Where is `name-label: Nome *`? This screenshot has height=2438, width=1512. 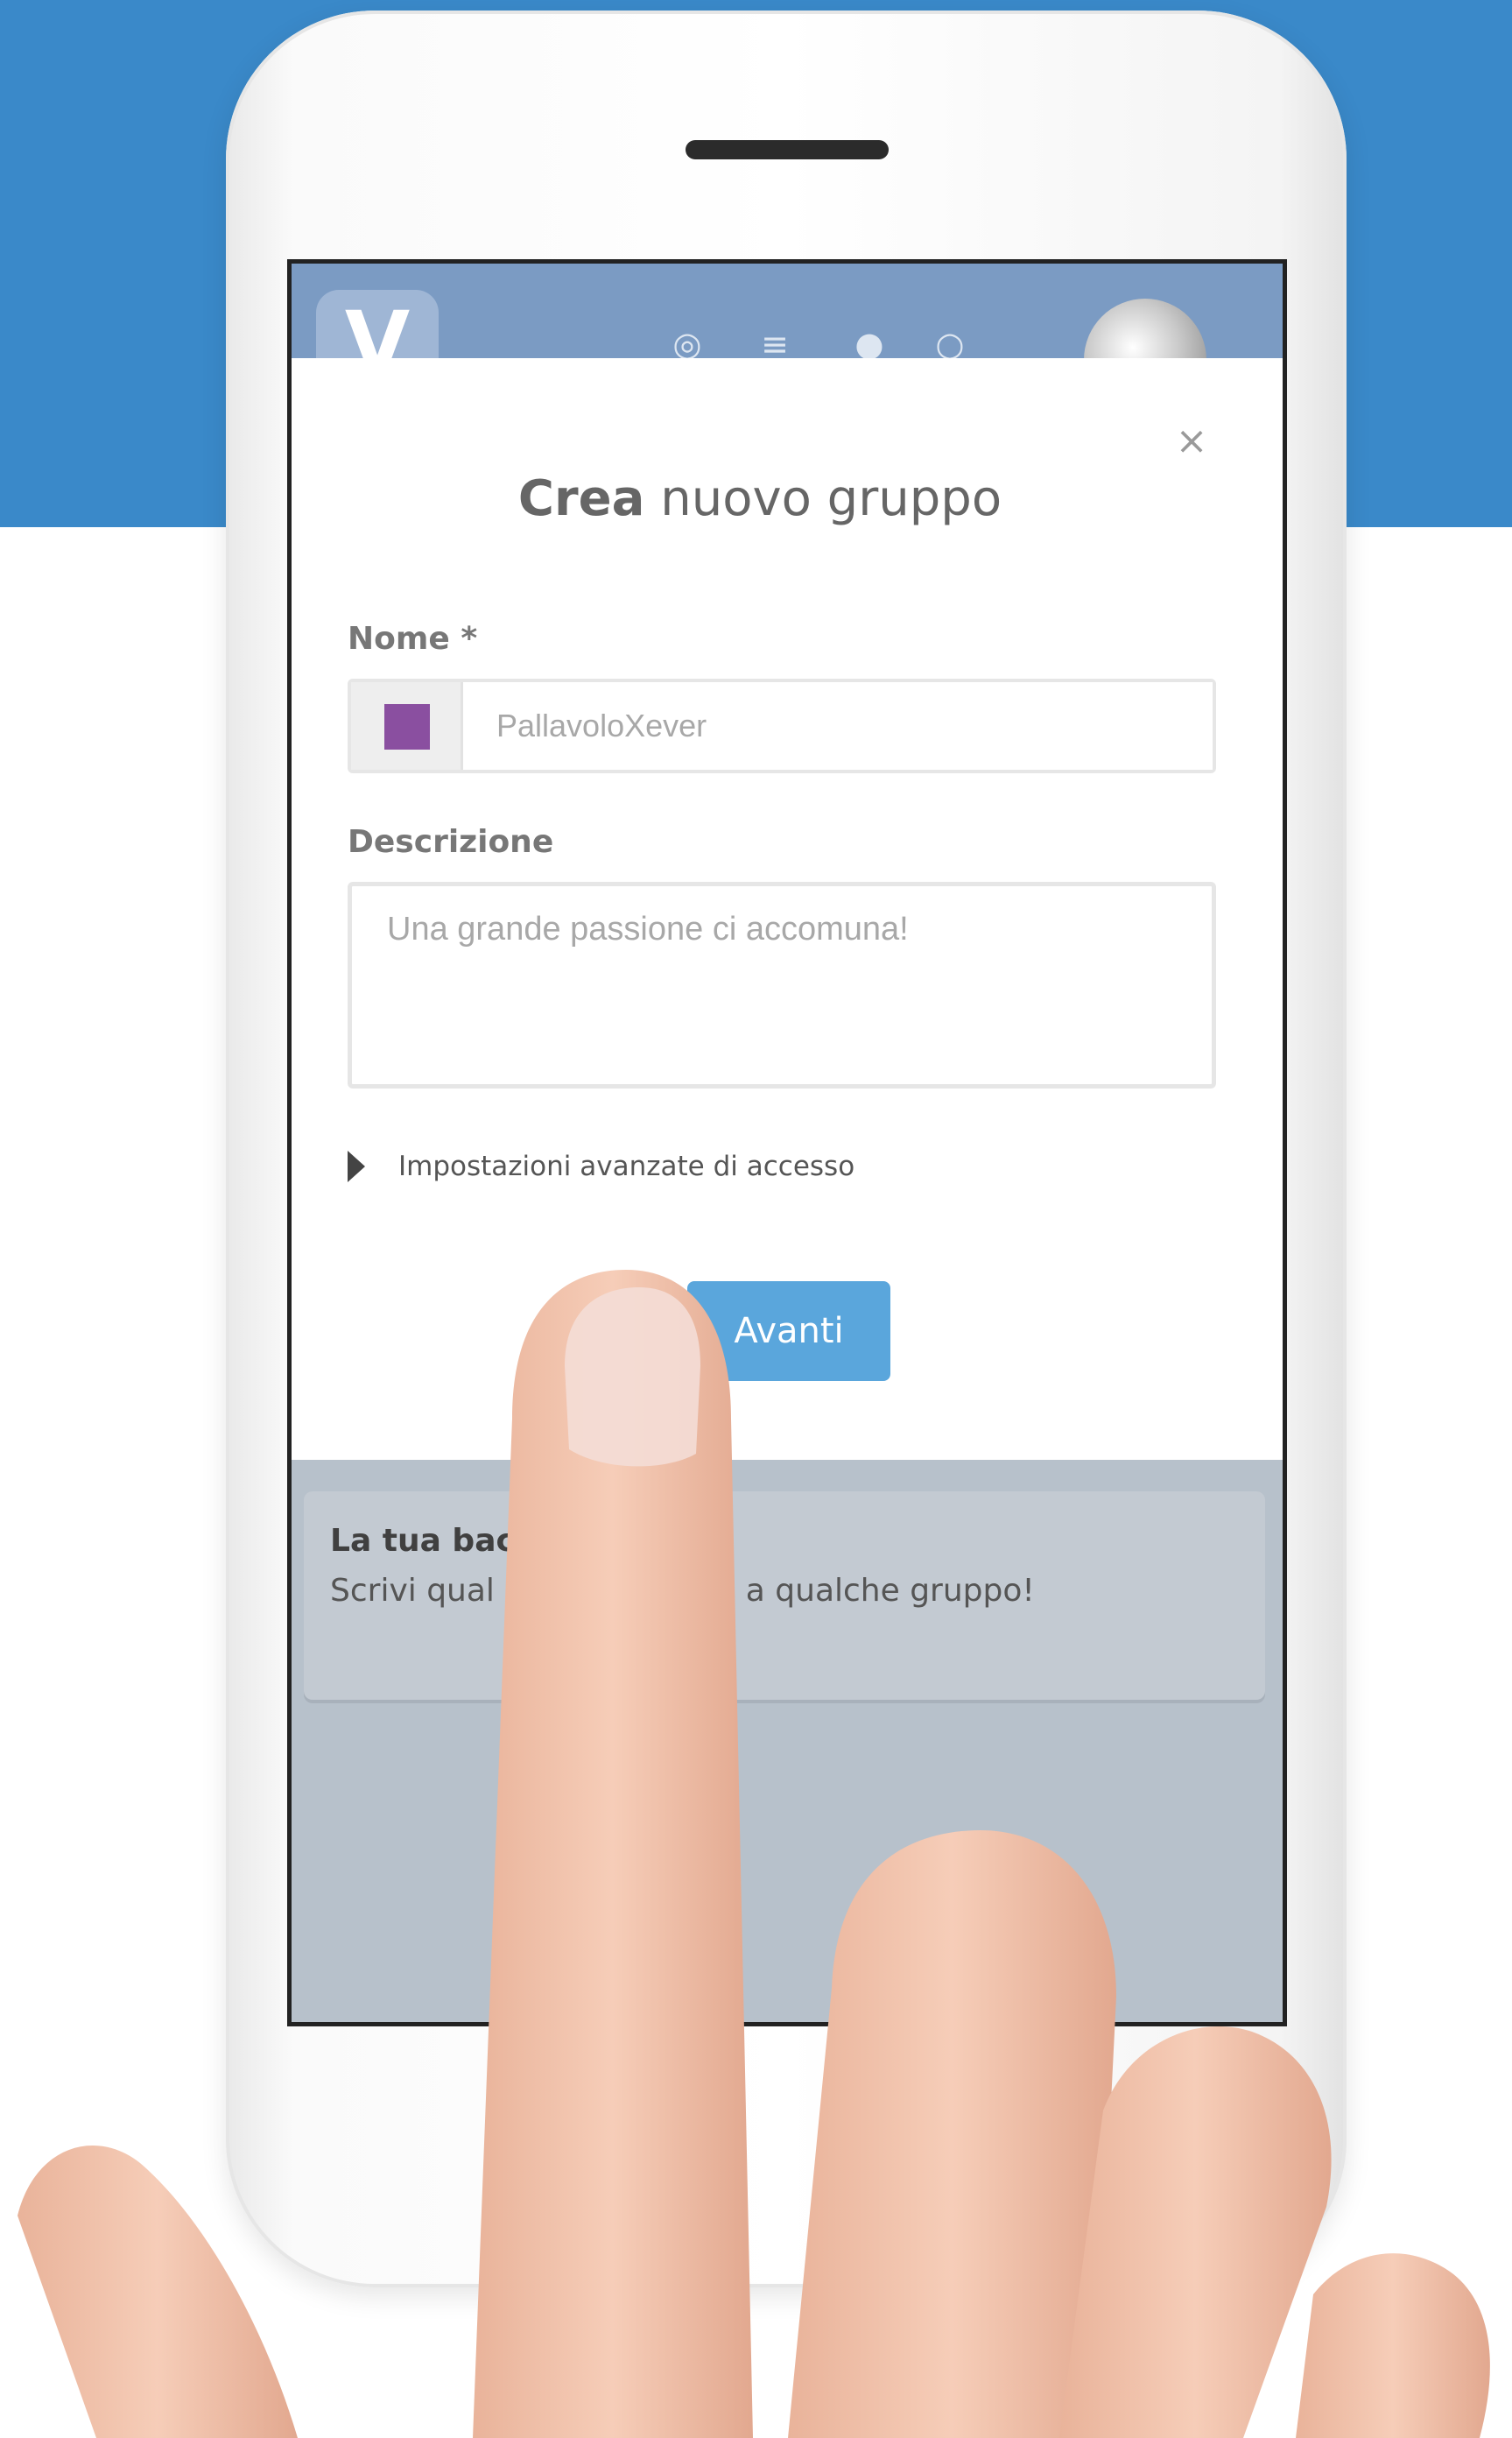
name-label: Nome * is located at coordinates (413, 639).